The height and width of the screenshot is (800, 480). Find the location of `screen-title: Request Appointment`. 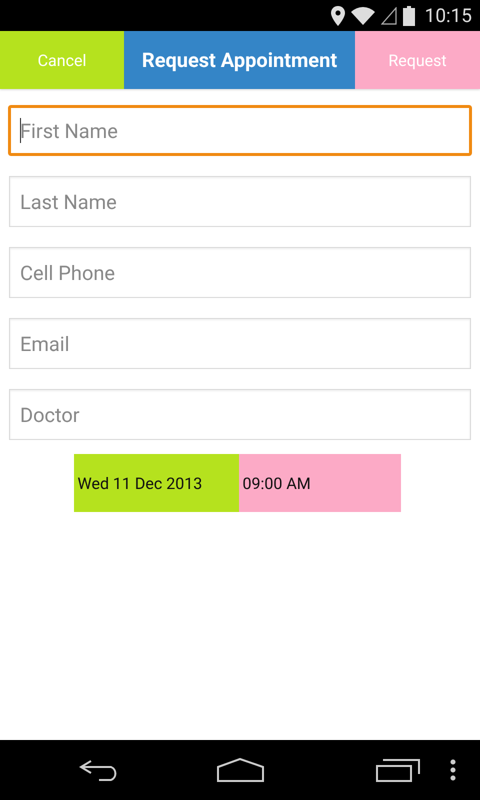

screen-title: Request Appointment is located at coordinates (239, 60).